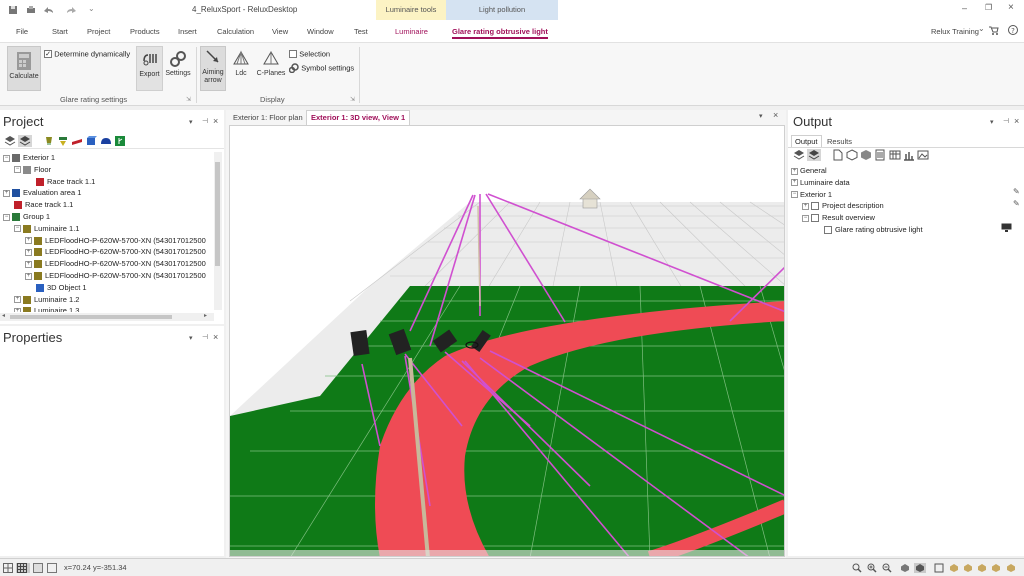 The image size is (1024, 576). I want to click on calculate-button: Calculate, so click(24, 68).